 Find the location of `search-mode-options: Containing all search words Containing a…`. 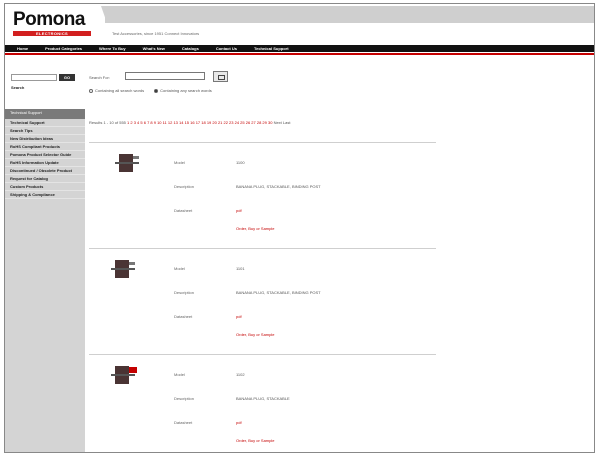

search-mode-options: Containing all search words Containing a… is located at coordinates (155, 90).